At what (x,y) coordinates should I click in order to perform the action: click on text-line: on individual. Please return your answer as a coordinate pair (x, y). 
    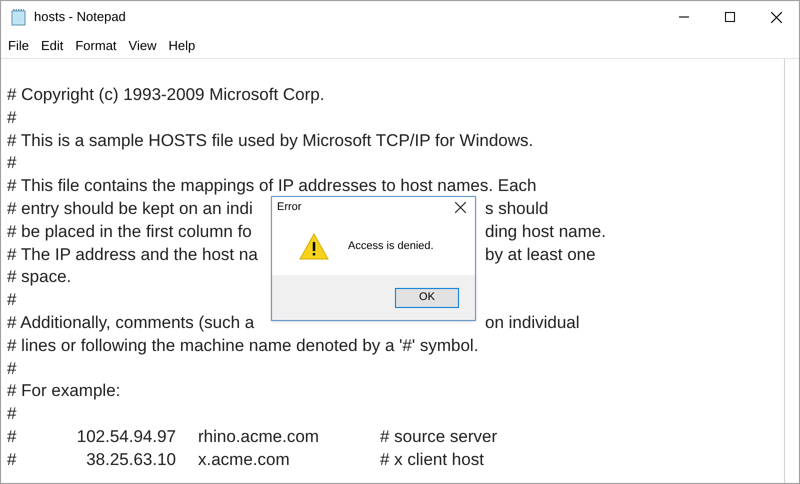
    Looking at the image, I should click on (532, 323).